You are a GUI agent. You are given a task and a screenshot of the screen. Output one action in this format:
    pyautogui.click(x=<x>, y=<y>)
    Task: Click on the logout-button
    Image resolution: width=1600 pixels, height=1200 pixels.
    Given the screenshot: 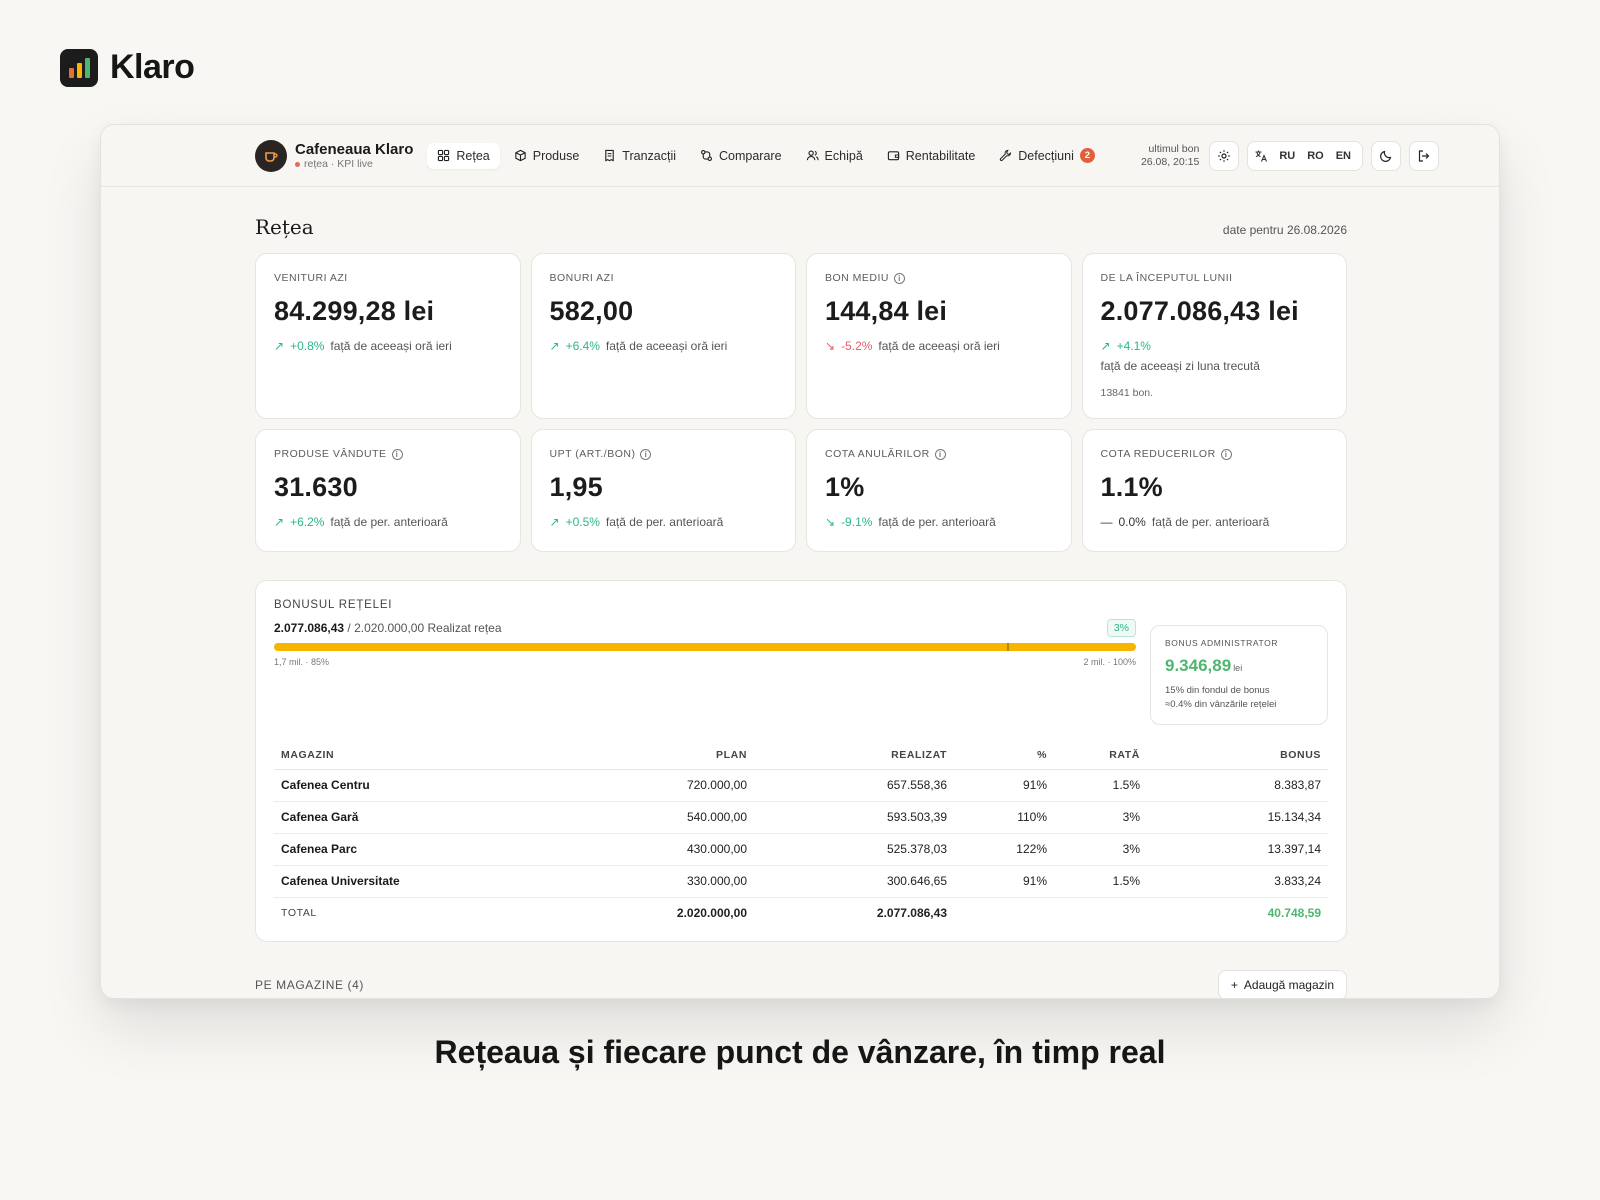 What is the action you would take?
    pyautogui.click(x=1424, y=155)
    